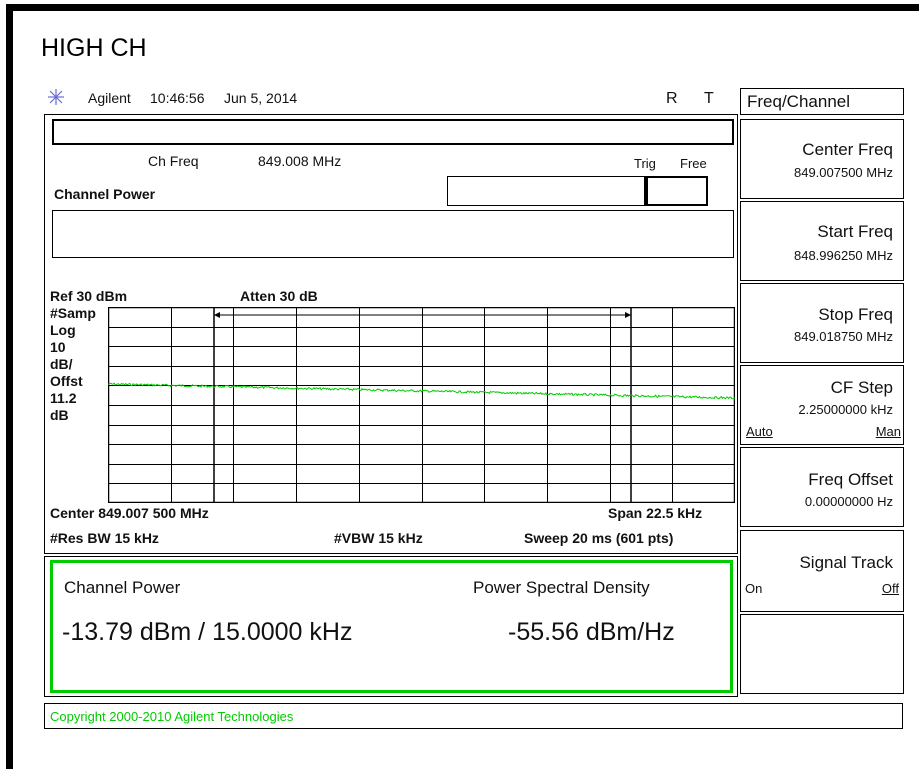 This screenshot has height=769, width=919. I want to click on vbw: #VBW 15 kHz, so click(378, 538).